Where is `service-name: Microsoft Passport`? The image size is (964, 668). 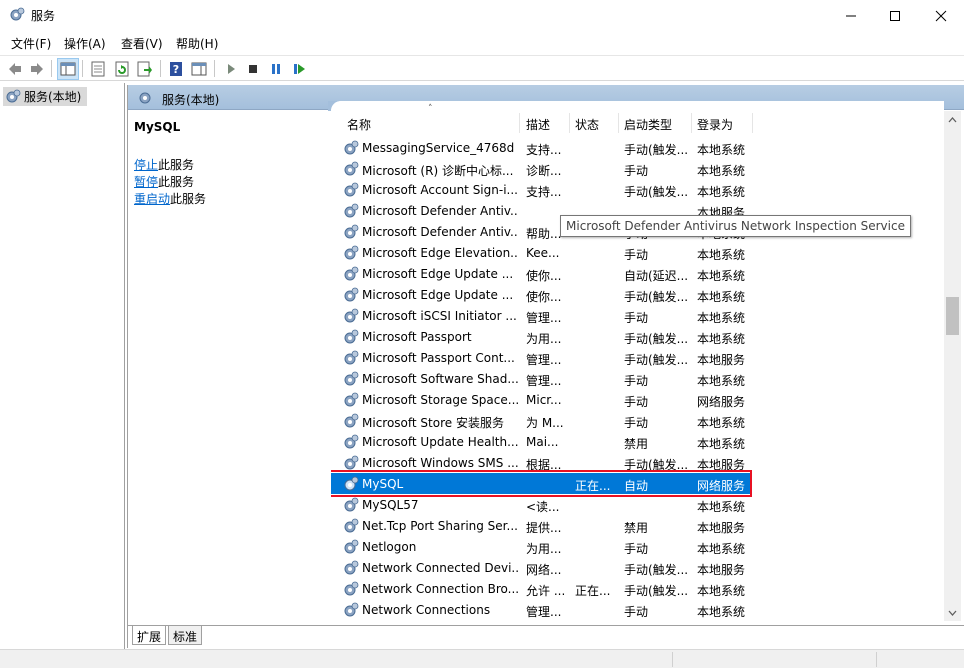 service-name: Microsoft Passport is located at coordinates (417, 337).